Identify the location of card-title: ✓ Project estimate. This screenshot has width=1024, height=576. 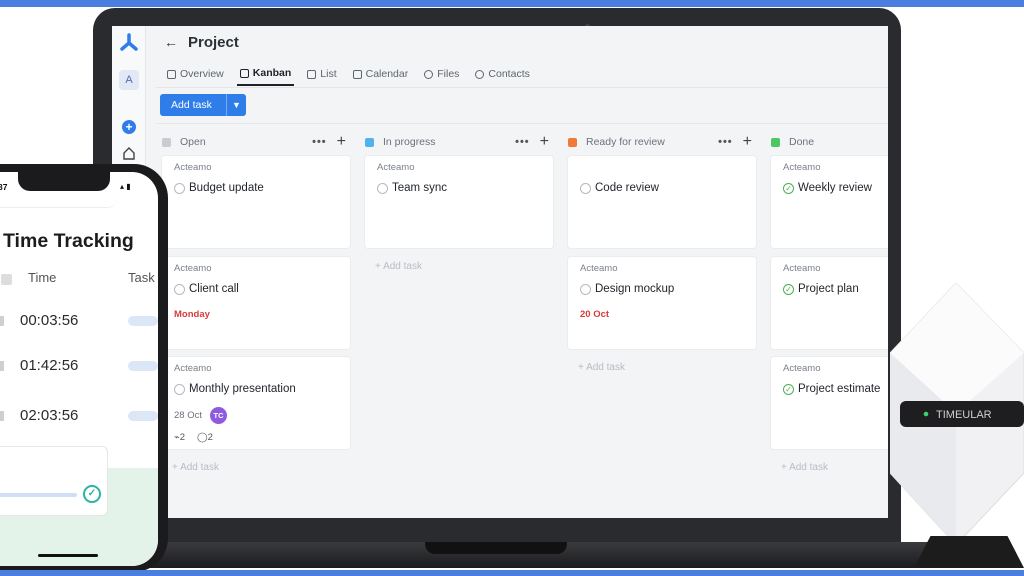
(831, 389).